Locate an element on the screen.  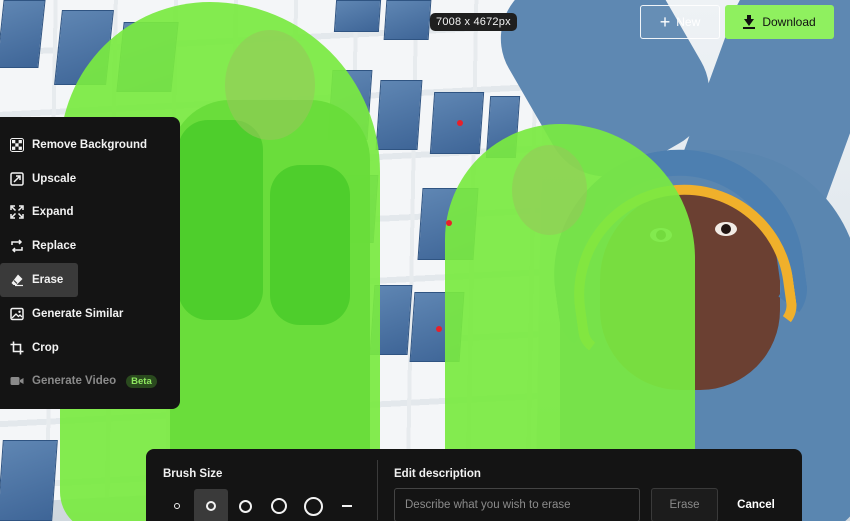
brush-size-l is located at coordinates (279, 505).